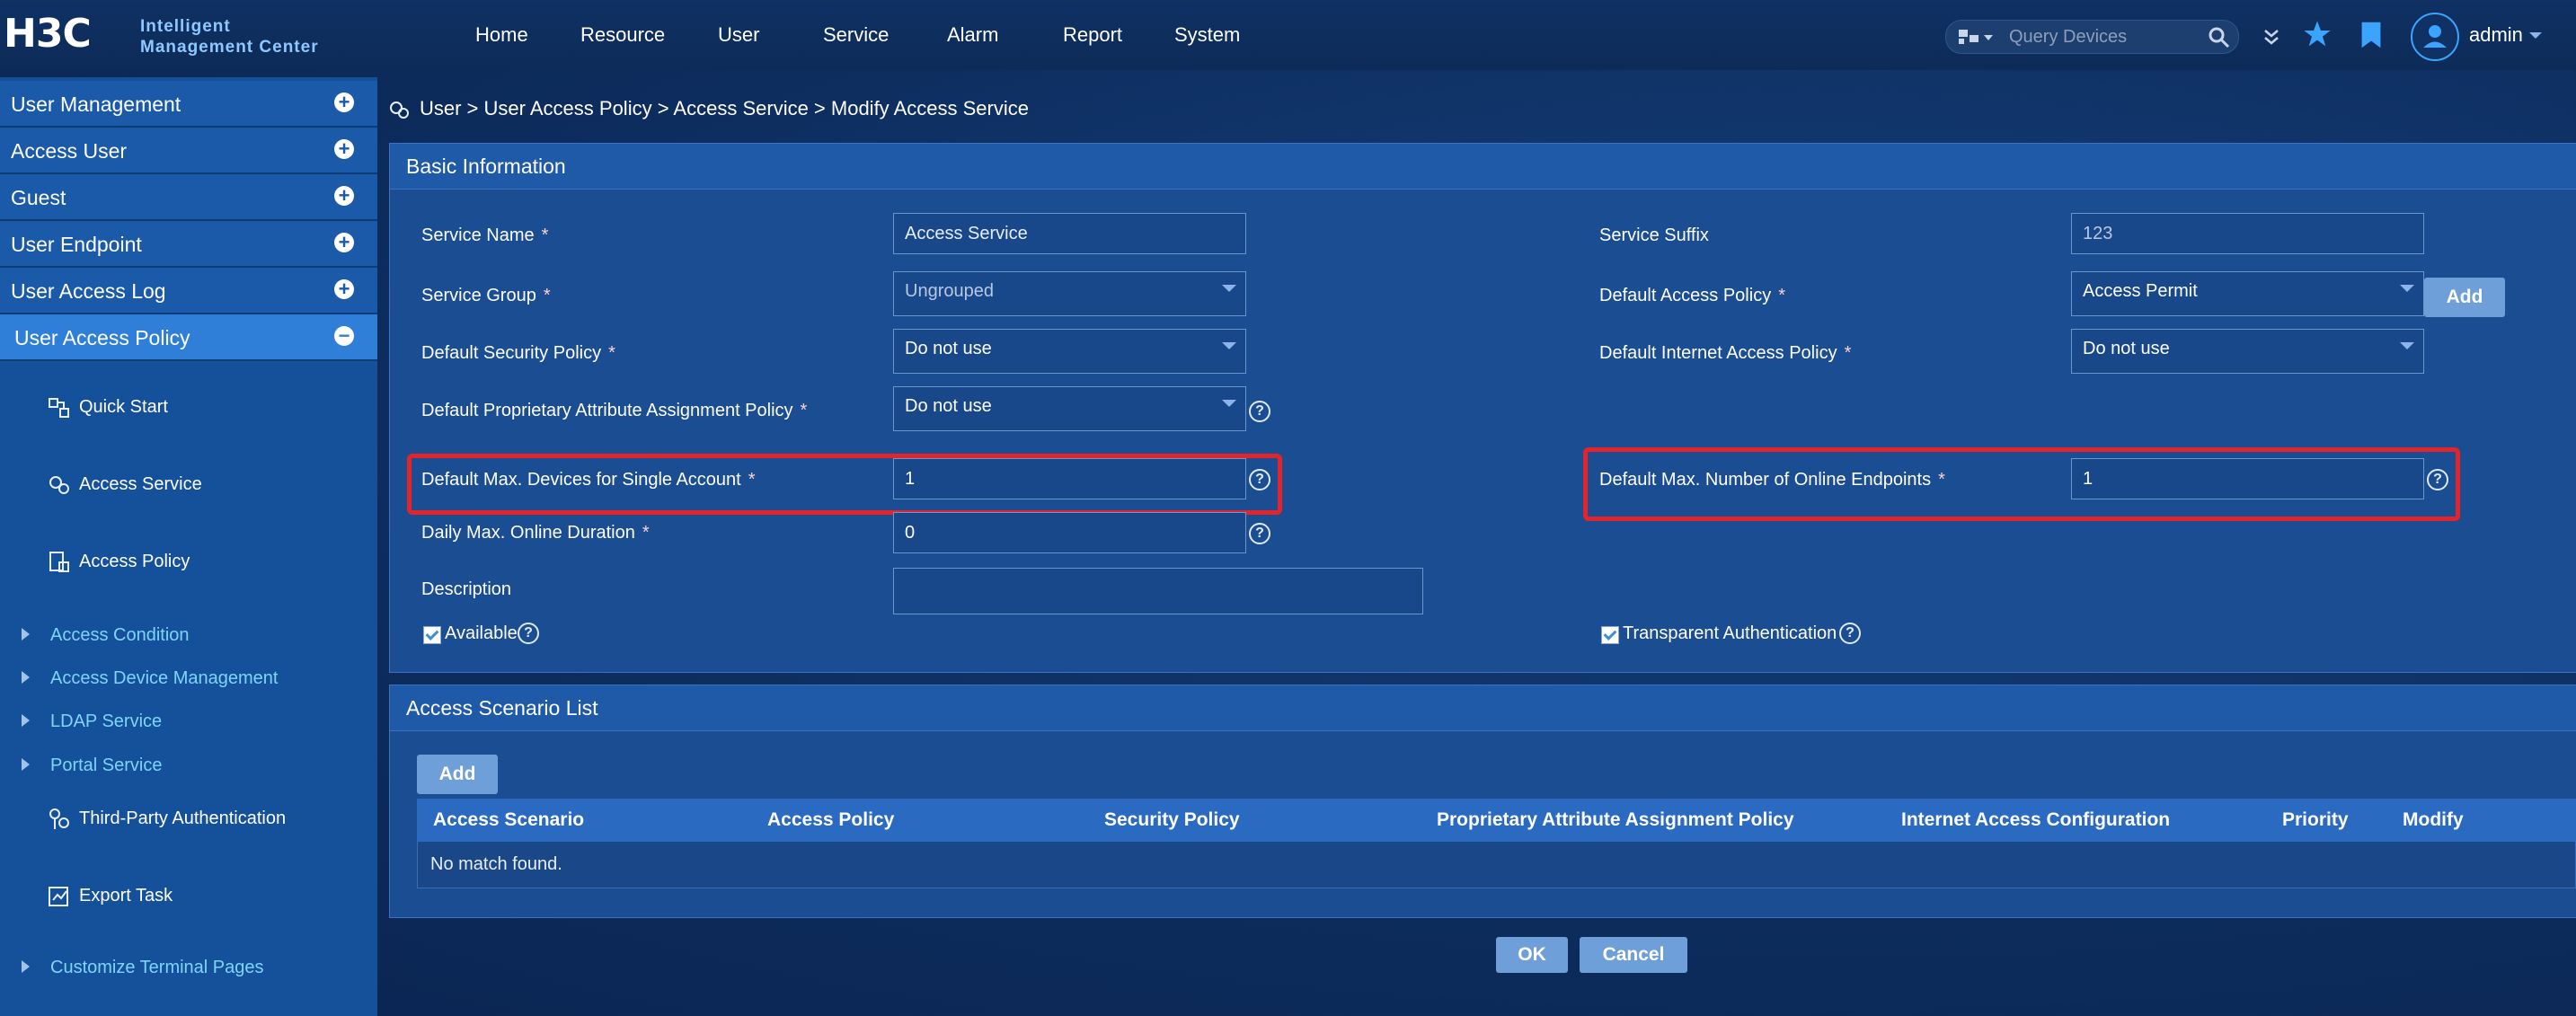  Describe the element at coordinates (188, 337) in the screenshot. I see `sidebar-menu-user-access-policy: User Access Policy −` at that location.